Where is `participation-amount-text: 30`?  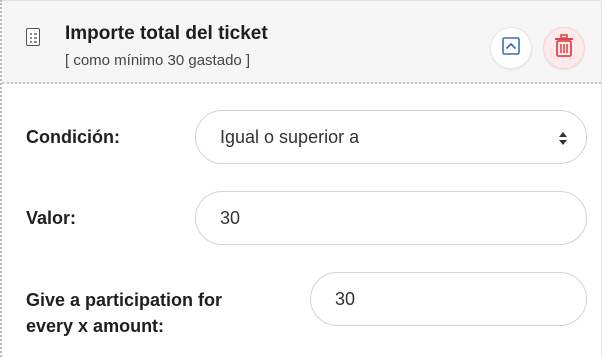 participation-amount-text: 30 is located at coordinates (345, 298).